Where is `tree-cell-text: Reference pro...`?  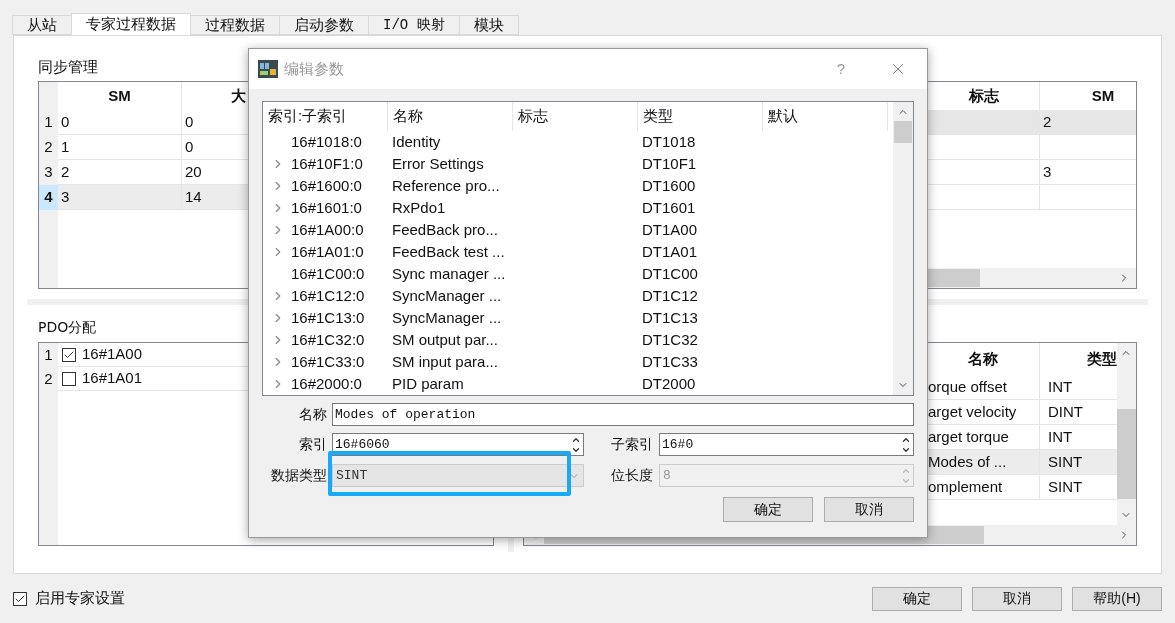
tree-cell-text: Reference pro... is located at coordinates (446, 185).